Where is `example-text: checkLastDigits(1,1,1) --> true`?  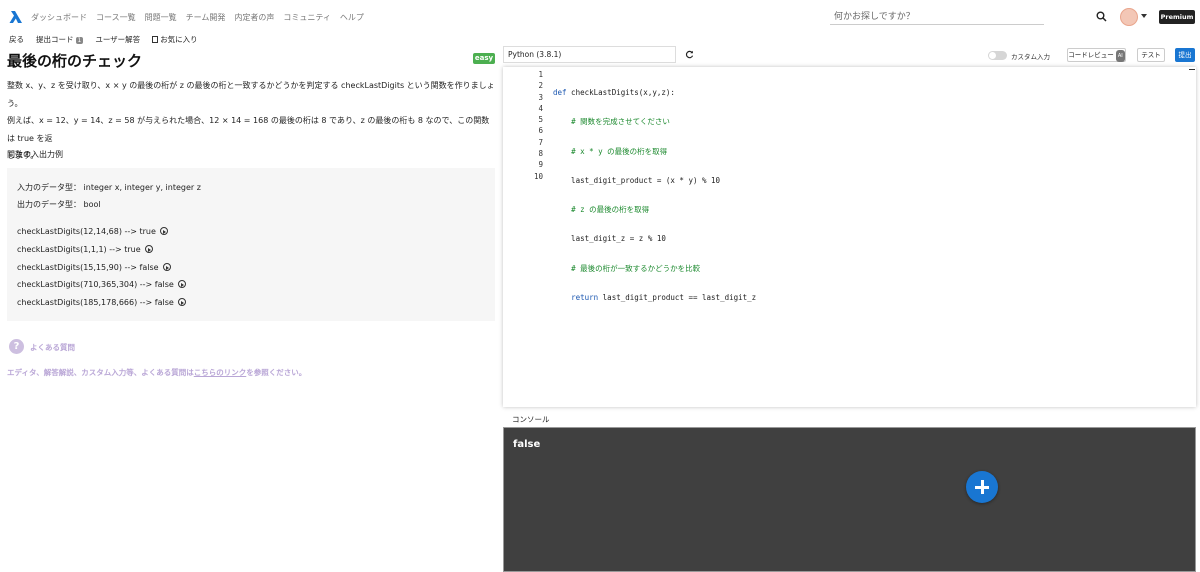
example-text: checkLastDigits(1,1,1) --> true is located at coordinates (79, 249).